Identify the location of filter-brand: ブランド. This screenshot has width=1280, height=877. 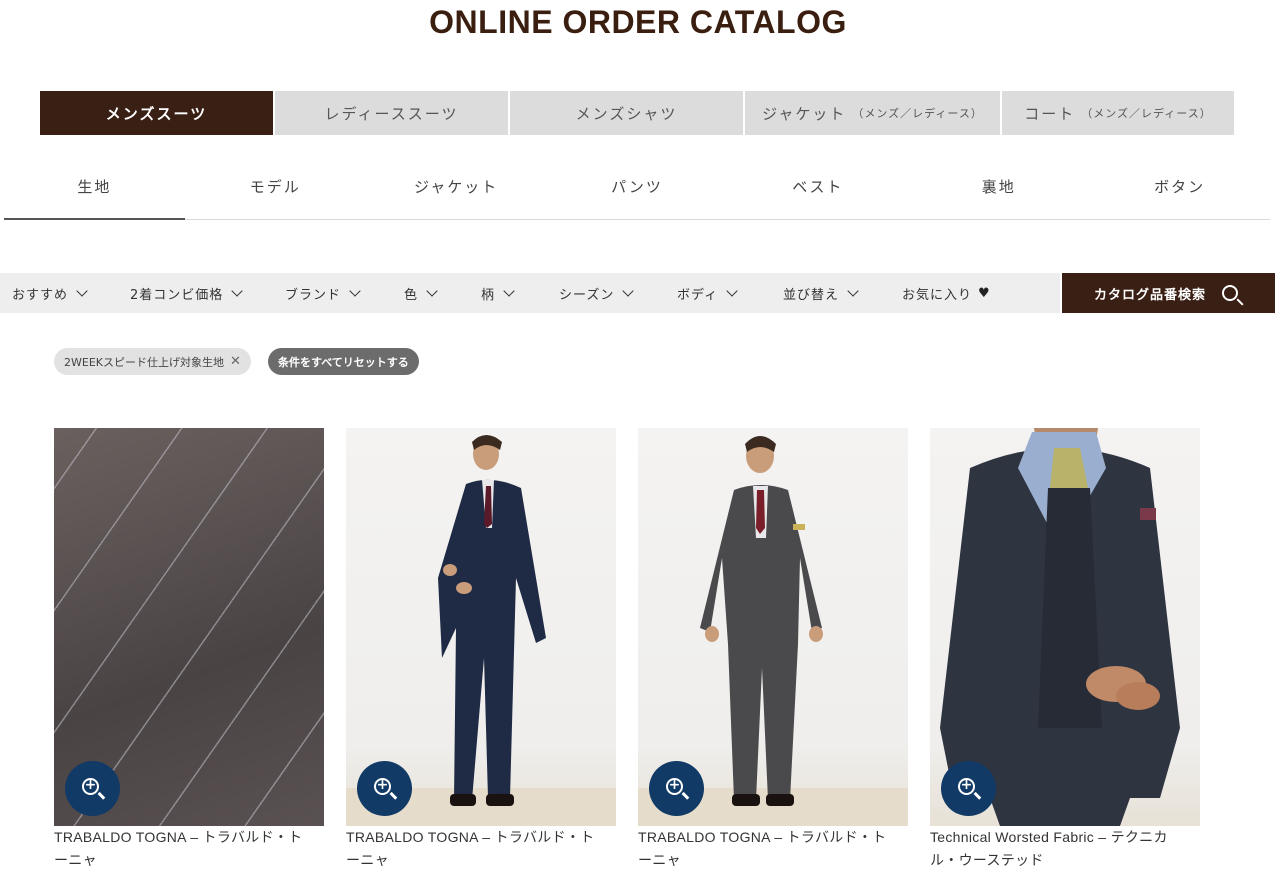
(323, 293).